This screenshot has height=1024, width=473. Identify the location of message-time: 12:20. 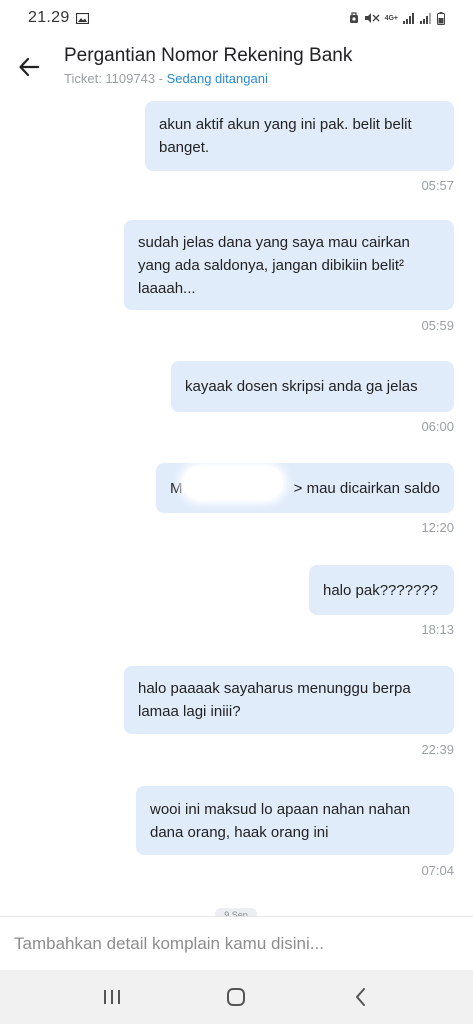
(437, 527).